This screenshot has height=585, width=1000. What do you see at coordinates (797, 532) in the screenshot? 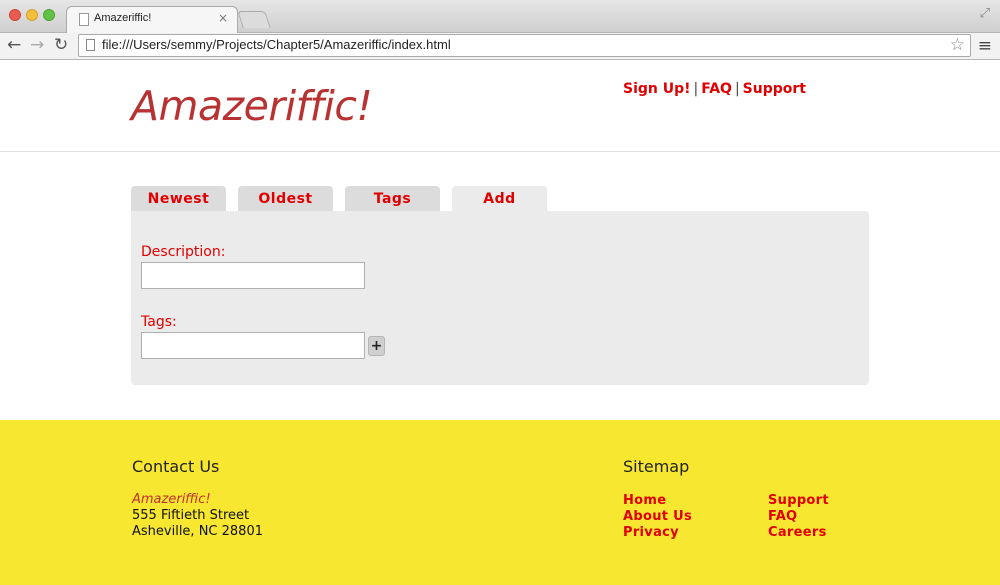
I see `sitemap-link-careers: Careers` at bounding box center [797, 532].